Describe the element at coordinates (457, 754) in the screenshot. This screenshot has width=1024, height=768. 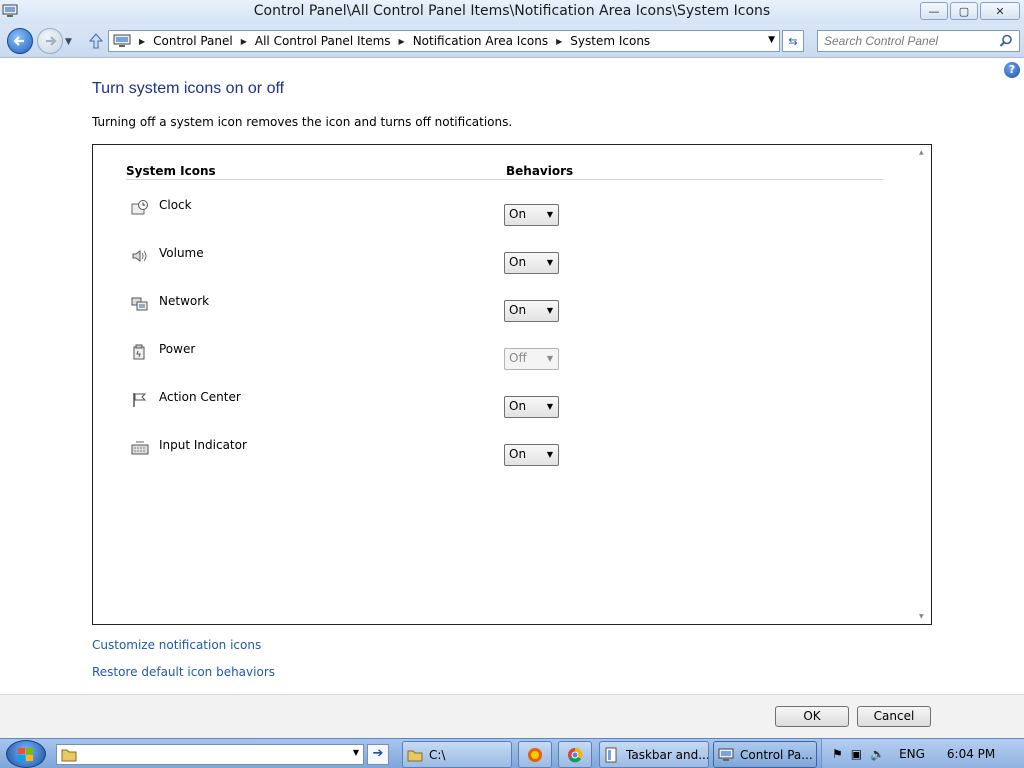
I see `taskbar-item-command-prompt: C:\` at that location.